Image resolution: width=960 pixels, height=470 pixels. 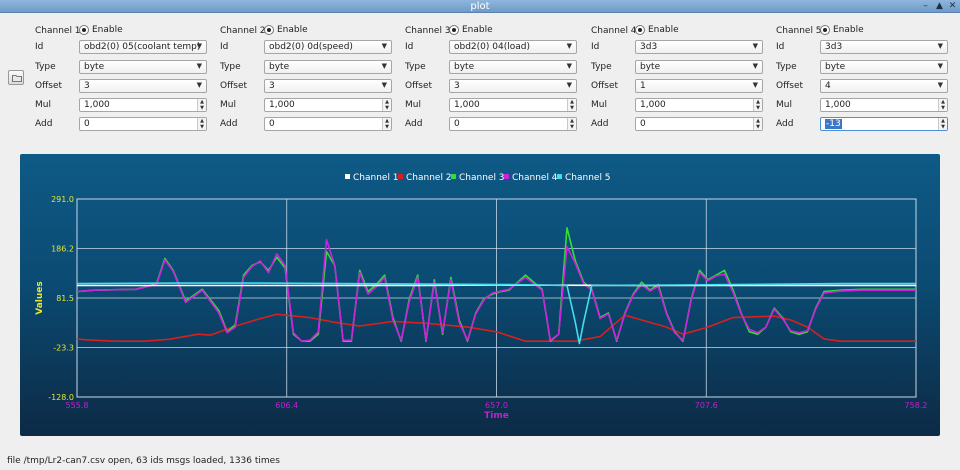 I want to click on open-file-button, so click(x=16, y=77).